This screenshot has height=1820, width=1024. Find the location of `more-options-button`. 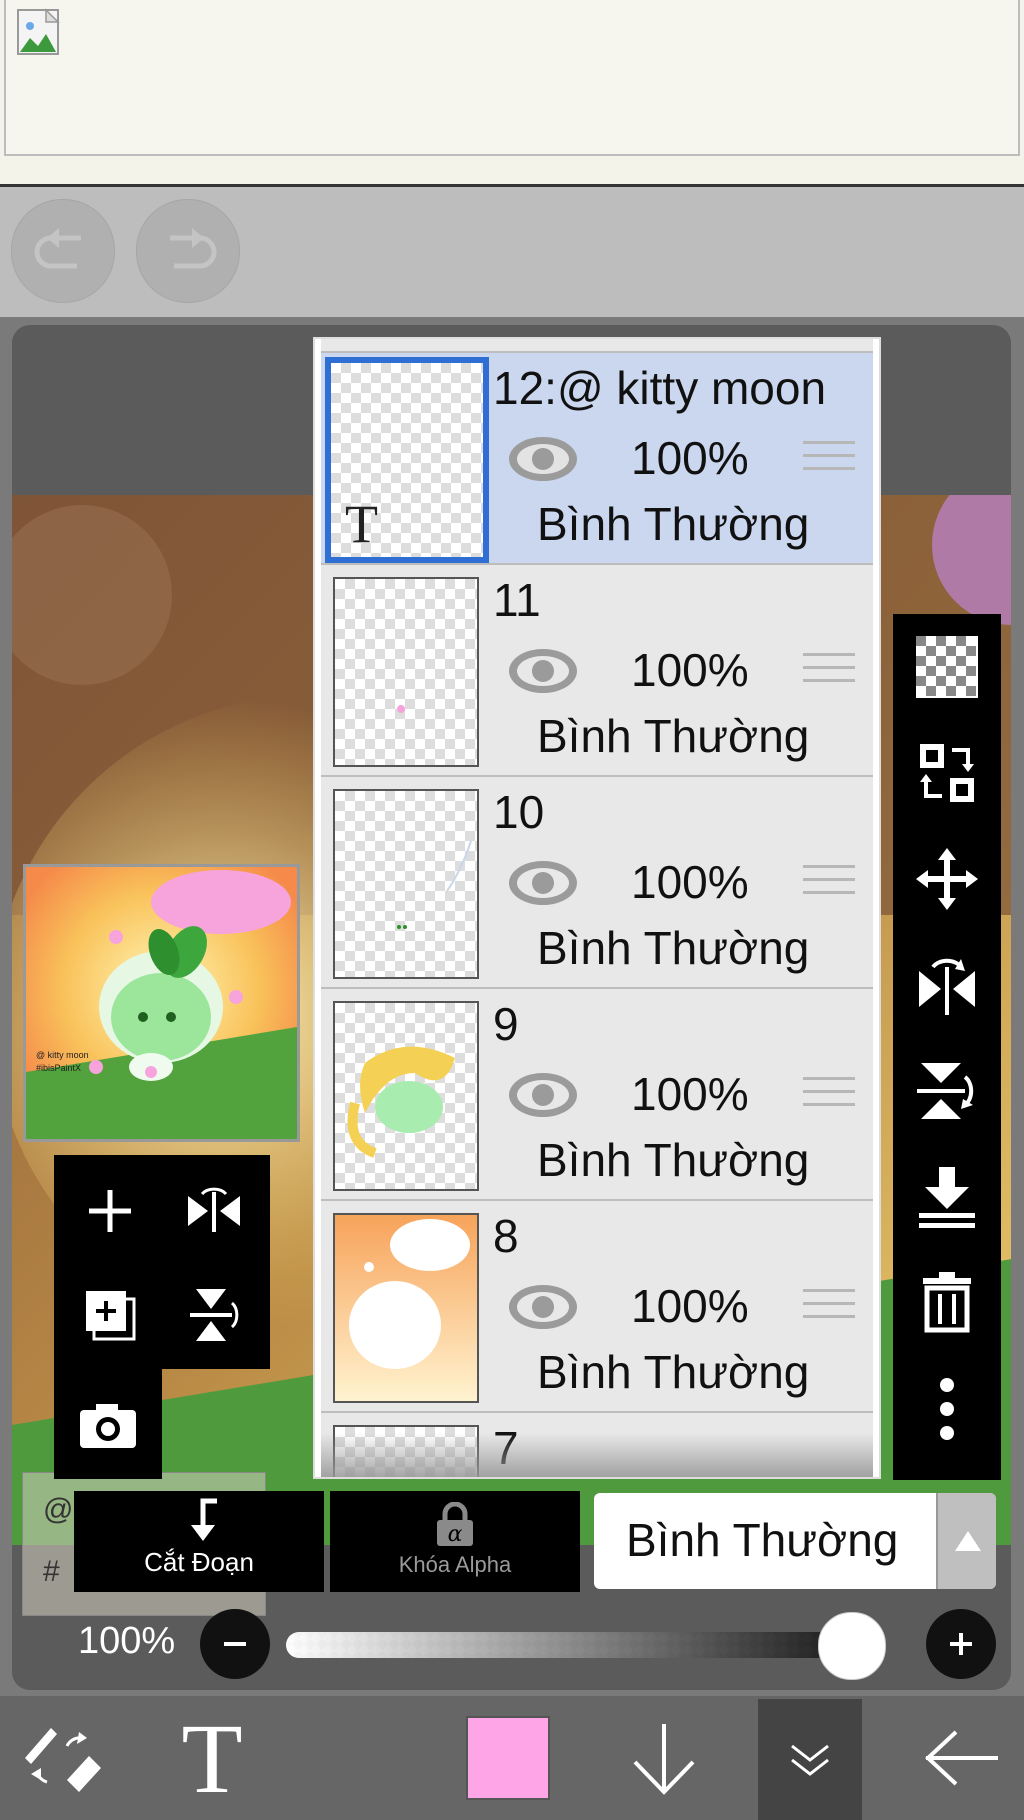

more-options-button is located at coordinates (947, 1409).